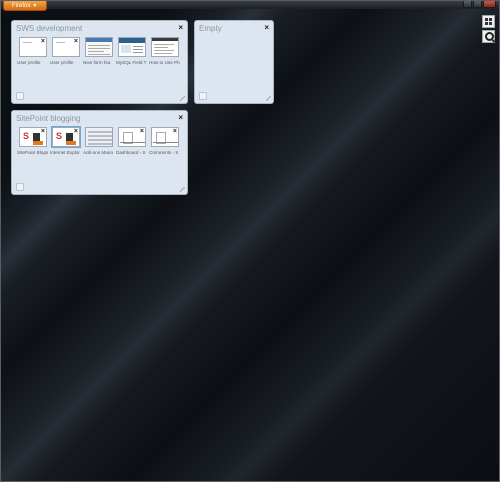  What do you see at coordinates (98, 51) in the screenshot?
I see `tab-thumbnail: New form fea` at bounding box center [98, 51].